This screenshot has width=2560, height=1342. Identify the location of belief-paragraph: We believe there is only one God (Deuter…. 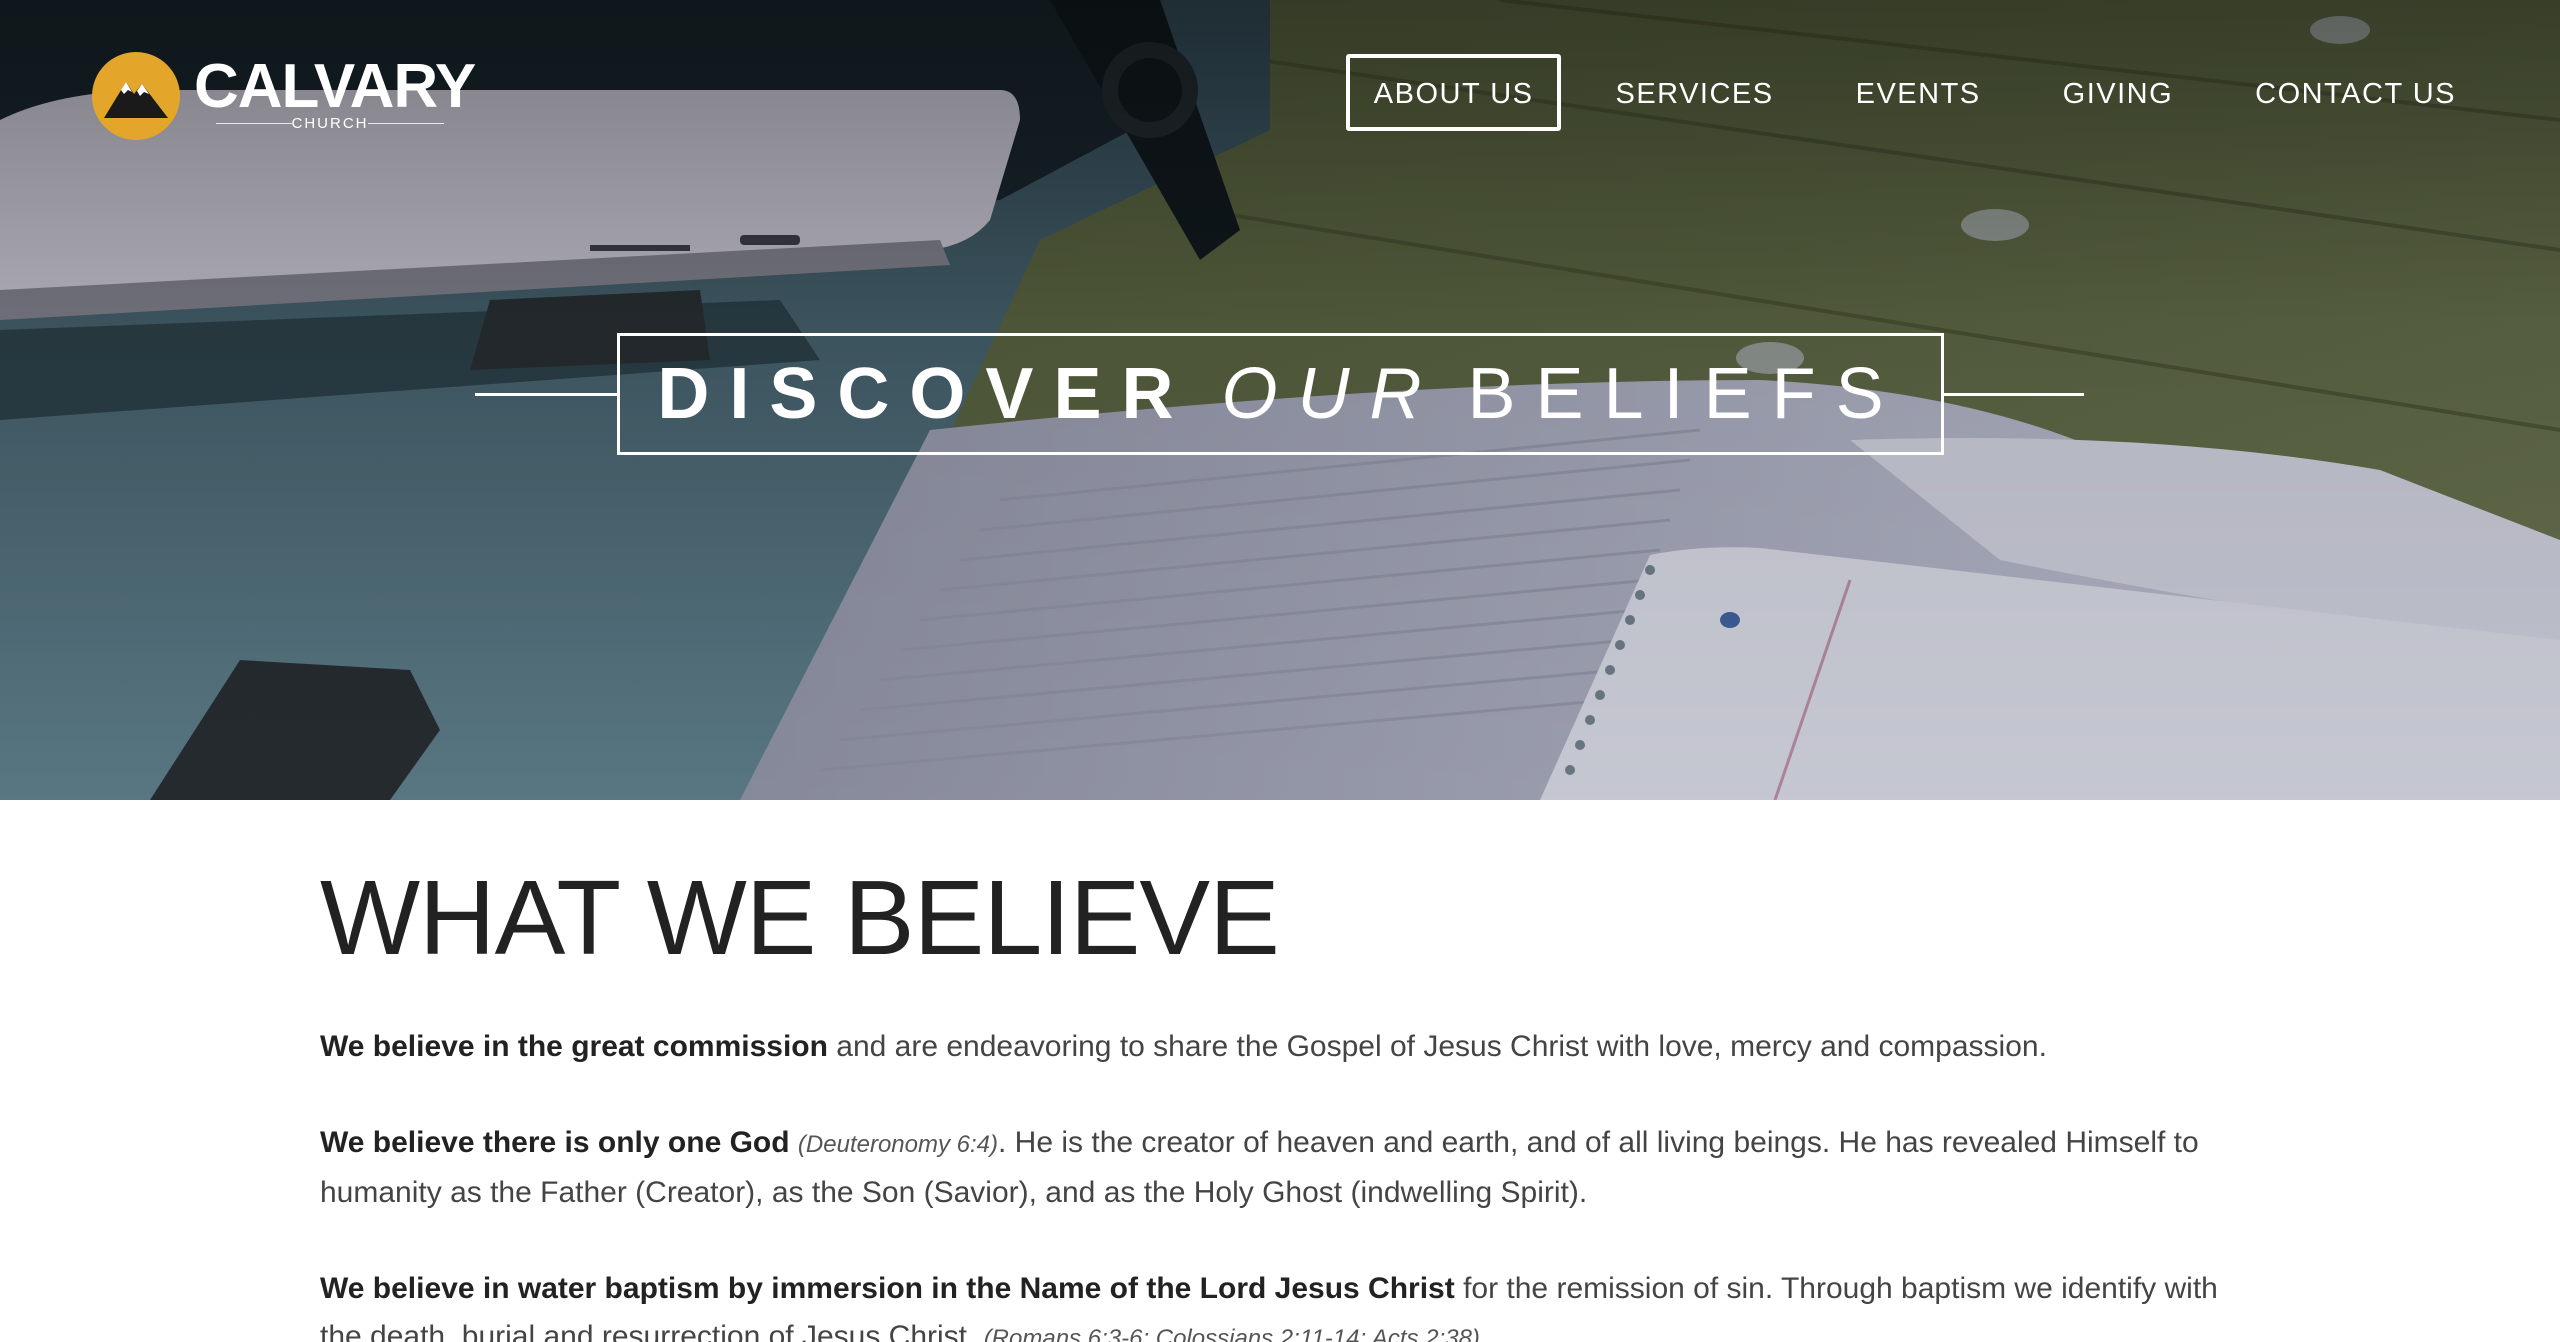
(1280, 1168).